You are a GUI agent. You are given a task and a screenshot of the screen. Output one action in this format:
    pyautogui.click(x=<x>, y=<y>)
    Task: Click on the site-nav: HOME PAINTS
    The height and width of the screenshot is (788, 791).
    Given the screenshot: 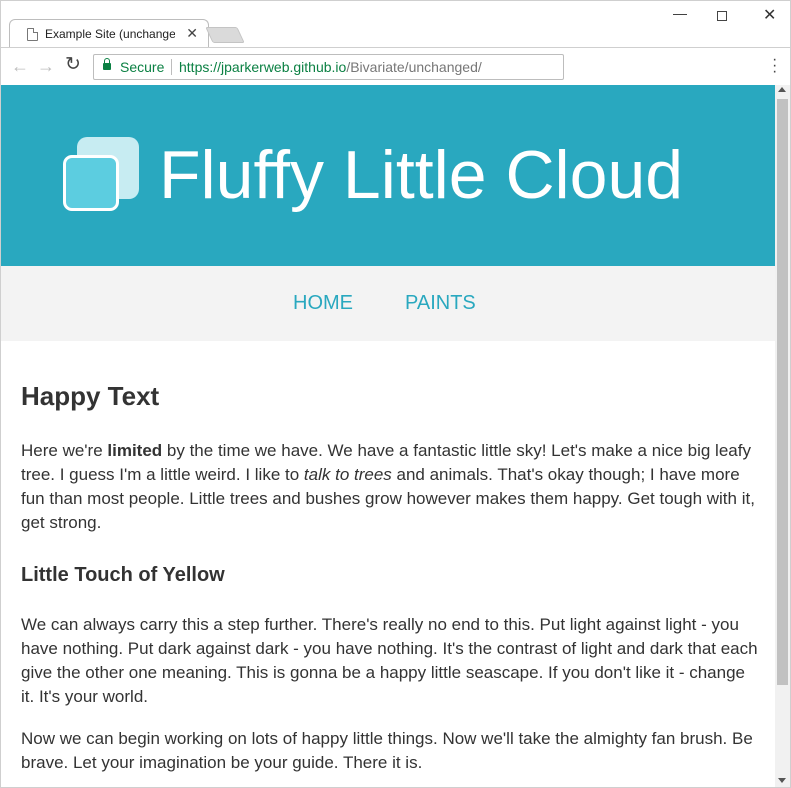 What is the action you would take?
    pyautogui.click(x=388, y=303)
    